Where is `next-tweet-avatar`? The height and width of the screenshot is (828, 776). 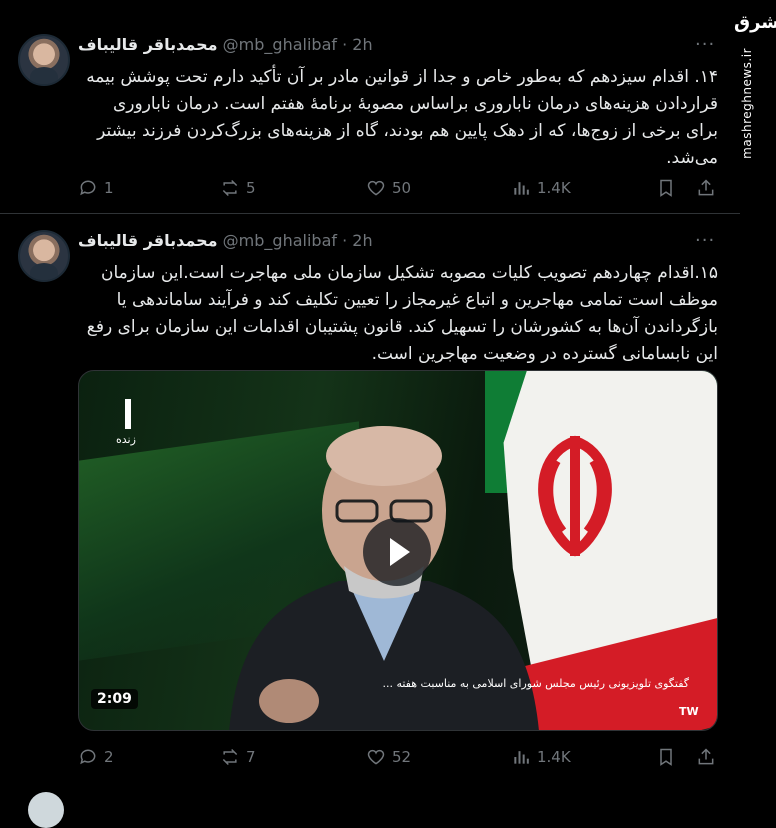
next-tweet-avatar is located at coordinates (46, 810).